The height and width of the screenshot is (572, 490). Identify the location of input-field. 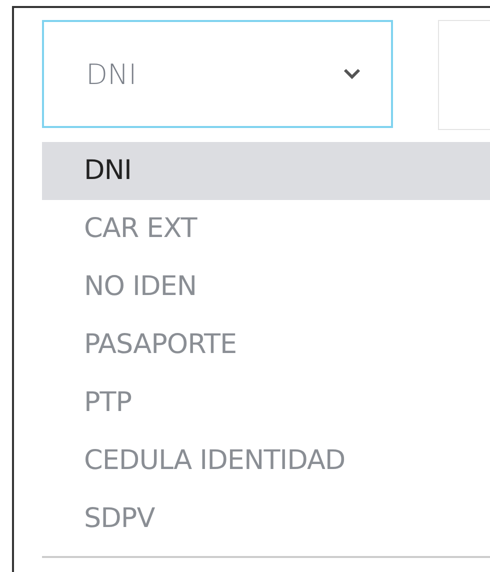
(464, 75).